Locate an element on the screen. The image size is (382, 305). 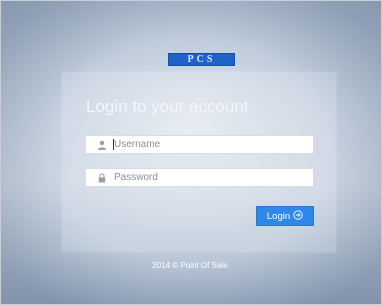
password-field is located at coordinates (199, 177).